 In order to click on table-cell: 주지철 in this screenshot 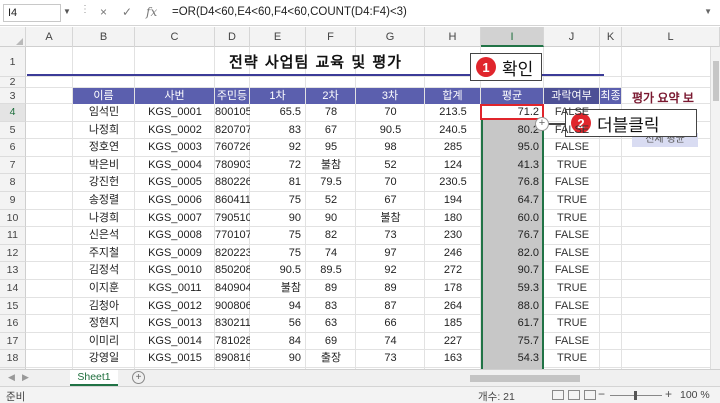, I will do `click(104, 254)`.